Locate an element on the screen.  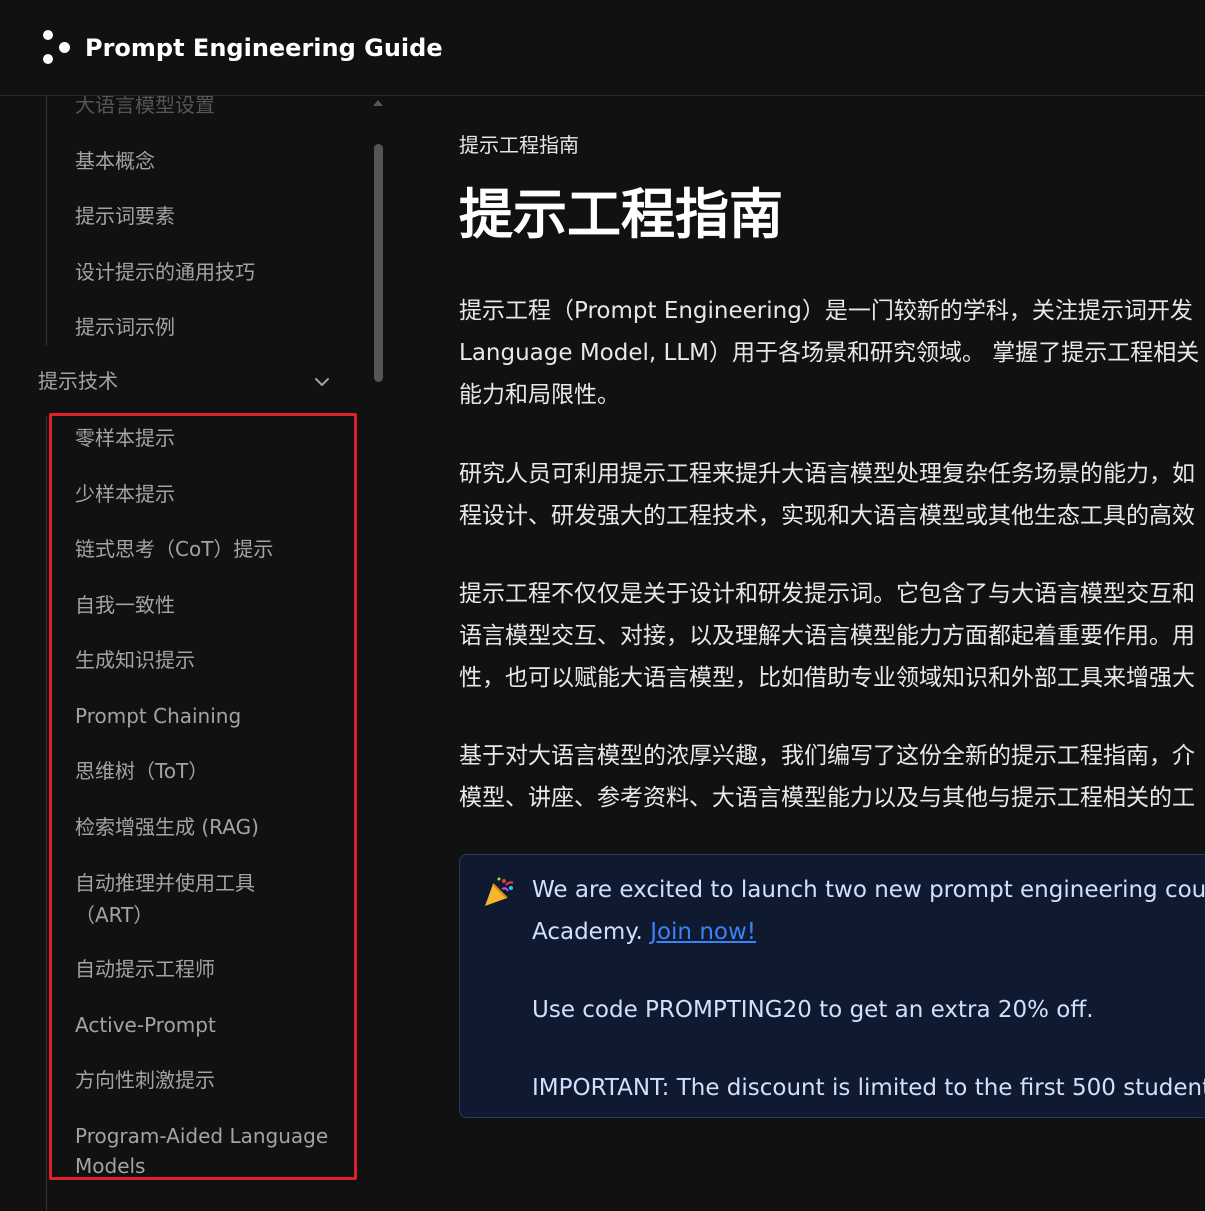
sidebar-item-few-shot: 少样本提示 is located at coordinates (125, 494).